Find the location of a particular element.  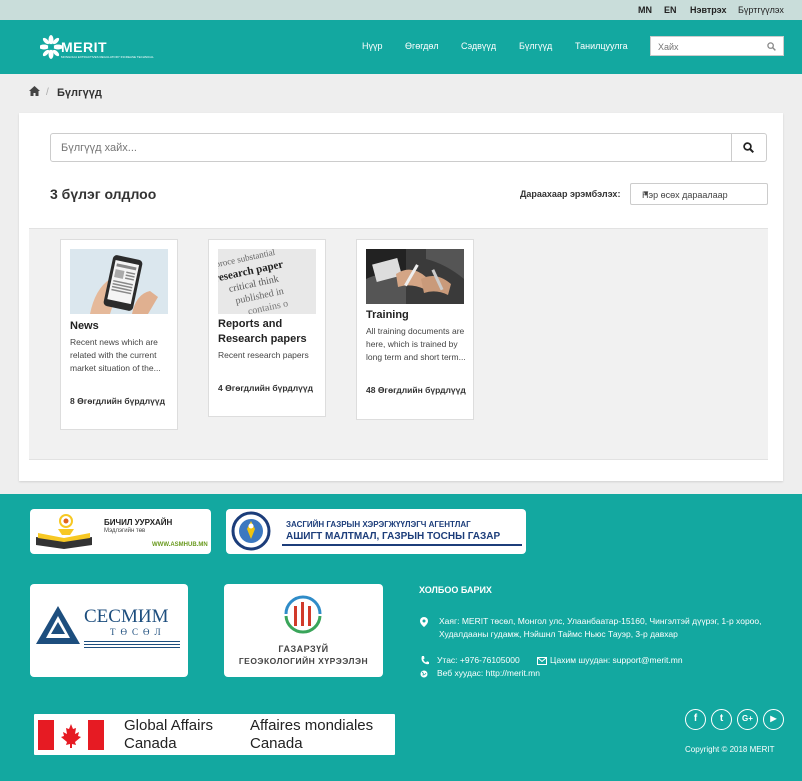

google-plus-icon: G+ is located at coordinates (747, 719).